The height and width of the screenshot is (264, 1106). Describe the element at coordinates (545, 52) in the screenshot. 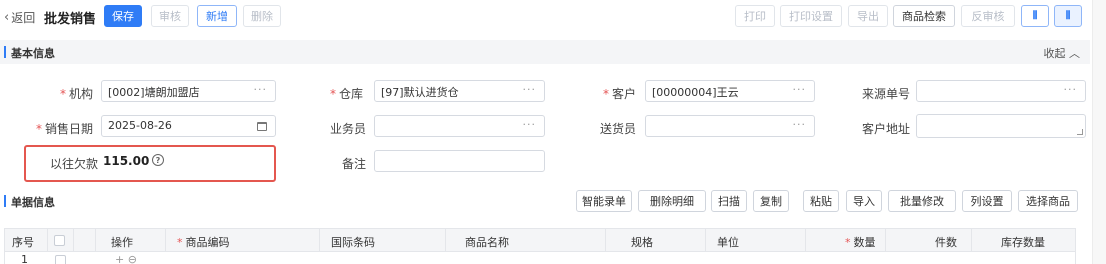

I see `basic-info-header: 基本信息 收起 ︿` at that location.